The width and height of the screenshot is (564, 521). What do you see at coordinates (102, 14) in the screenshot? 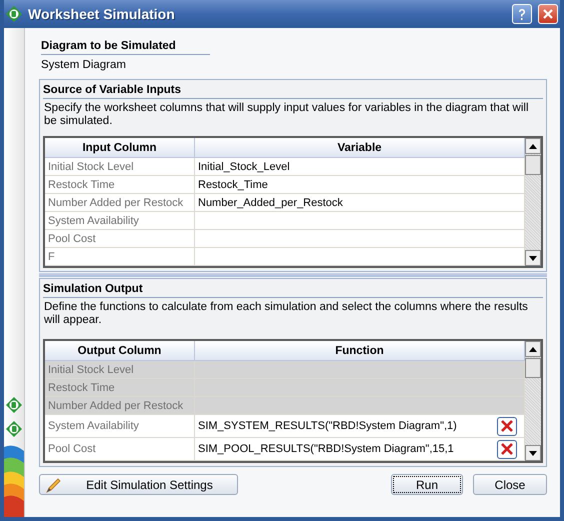
I see `window-title: Worksheet Simulation` at bounding box center [102, 14].